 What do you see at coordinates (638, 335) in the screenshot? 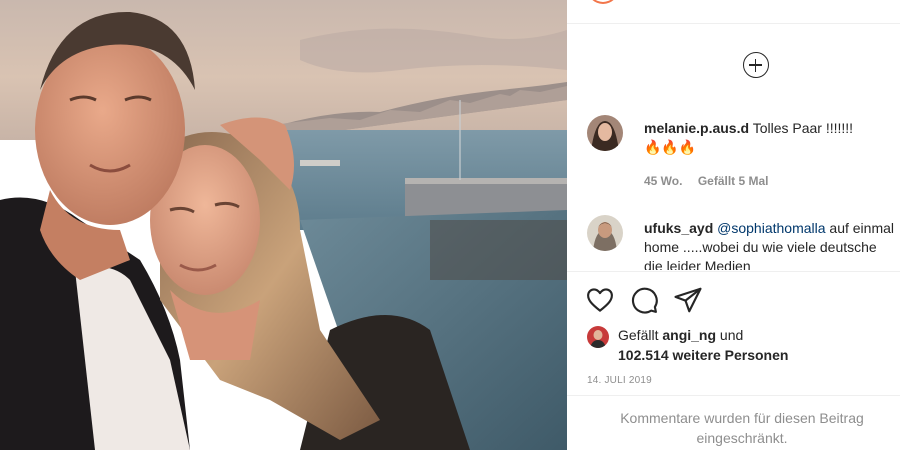
I see `likes-prefix: Gefällt` at bounding box center [638, 335].